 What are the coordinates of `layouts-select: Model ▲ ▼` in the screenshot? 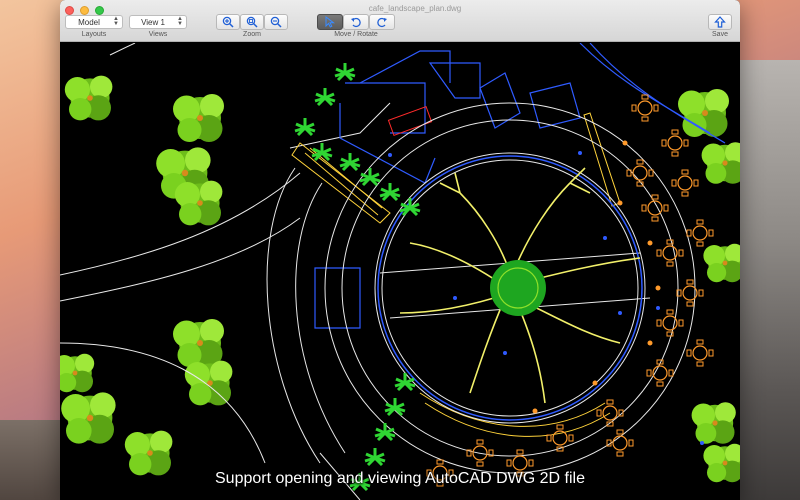 It's located at (94, 22).